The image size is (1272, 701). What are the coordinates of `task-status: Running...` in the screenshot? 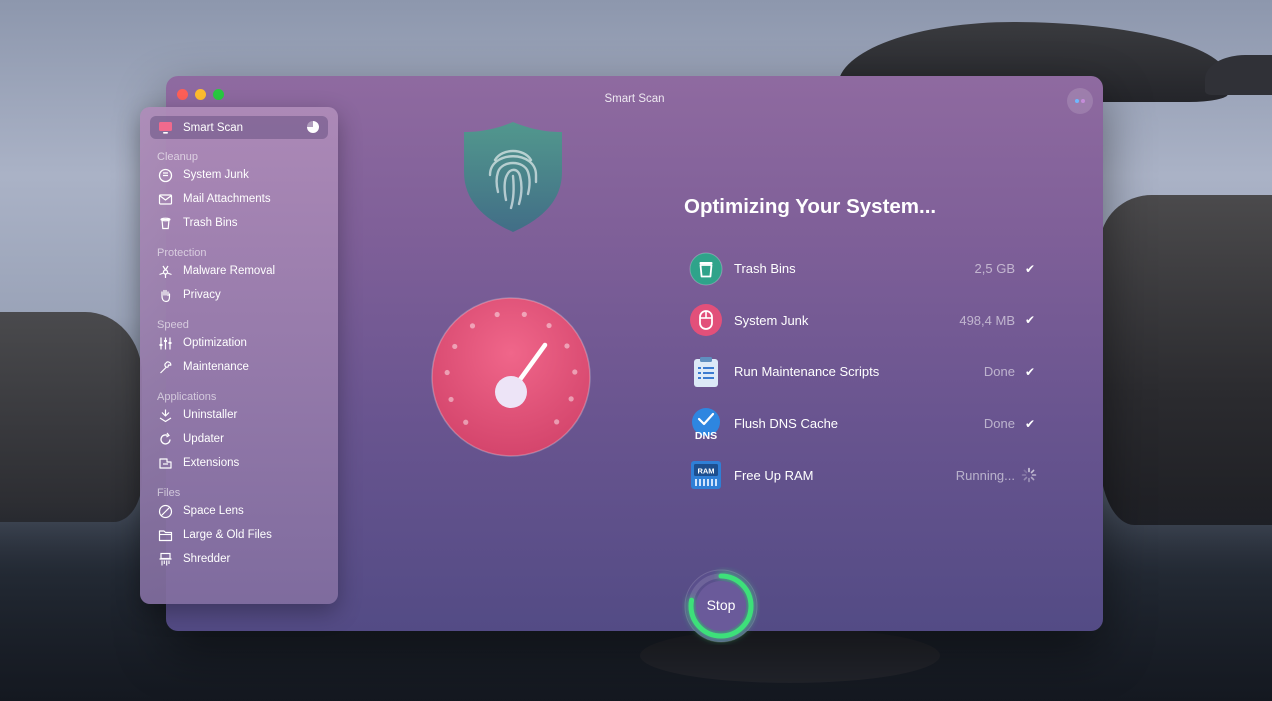 It's located at (985, 475).